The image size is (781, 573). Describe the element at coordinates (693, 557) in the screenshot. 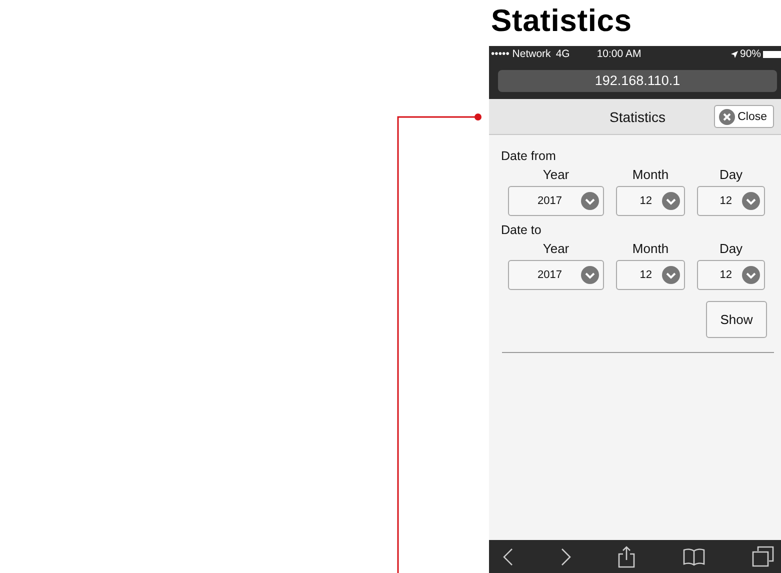

I see `book-icon` at that location.